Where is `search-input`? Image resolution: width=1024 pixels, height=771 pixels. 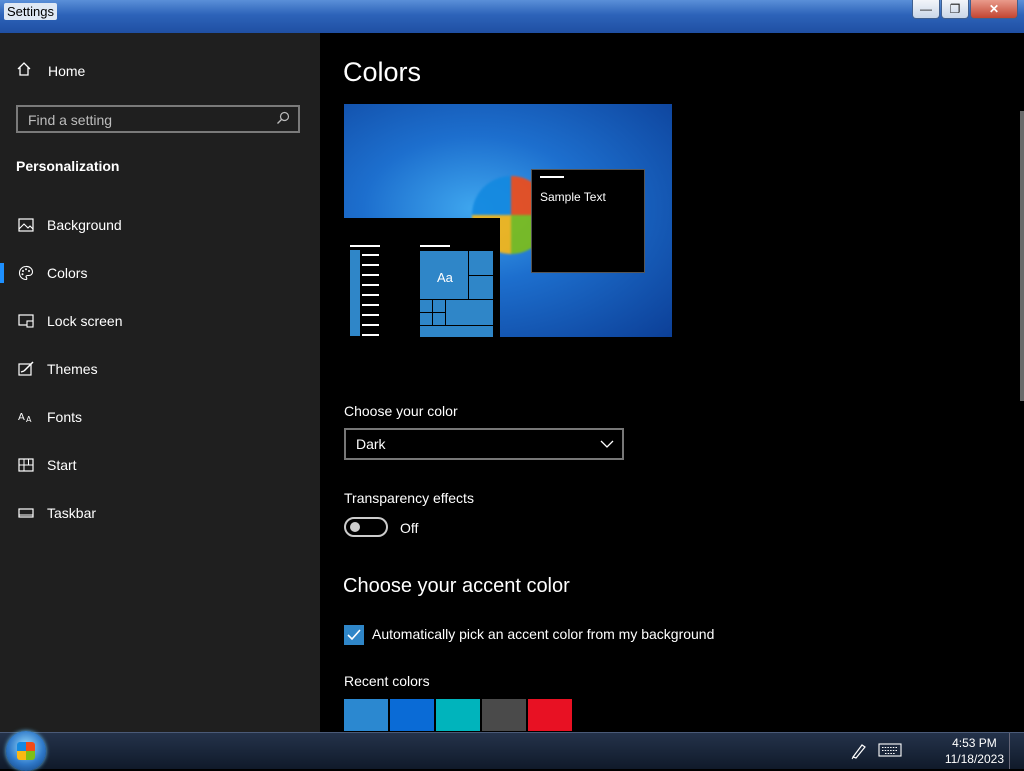 search-input is located at coordinates (148, 120).